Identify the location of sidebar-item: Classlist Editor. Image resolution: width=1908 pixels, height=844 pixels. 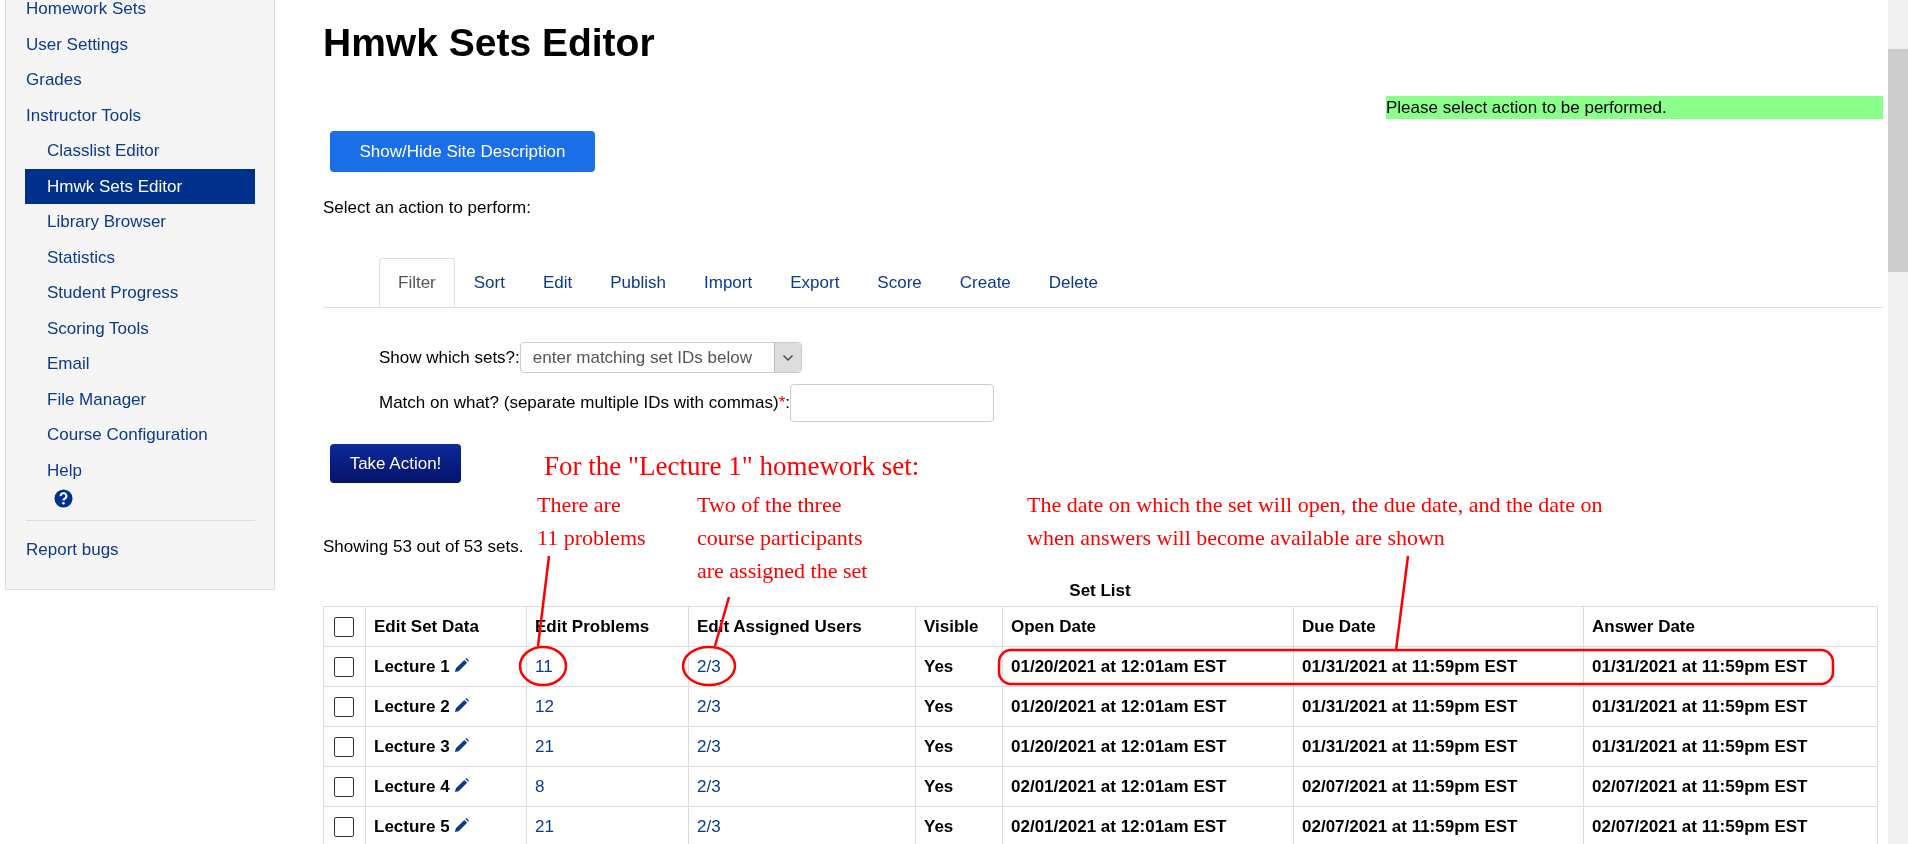
(140, 151).